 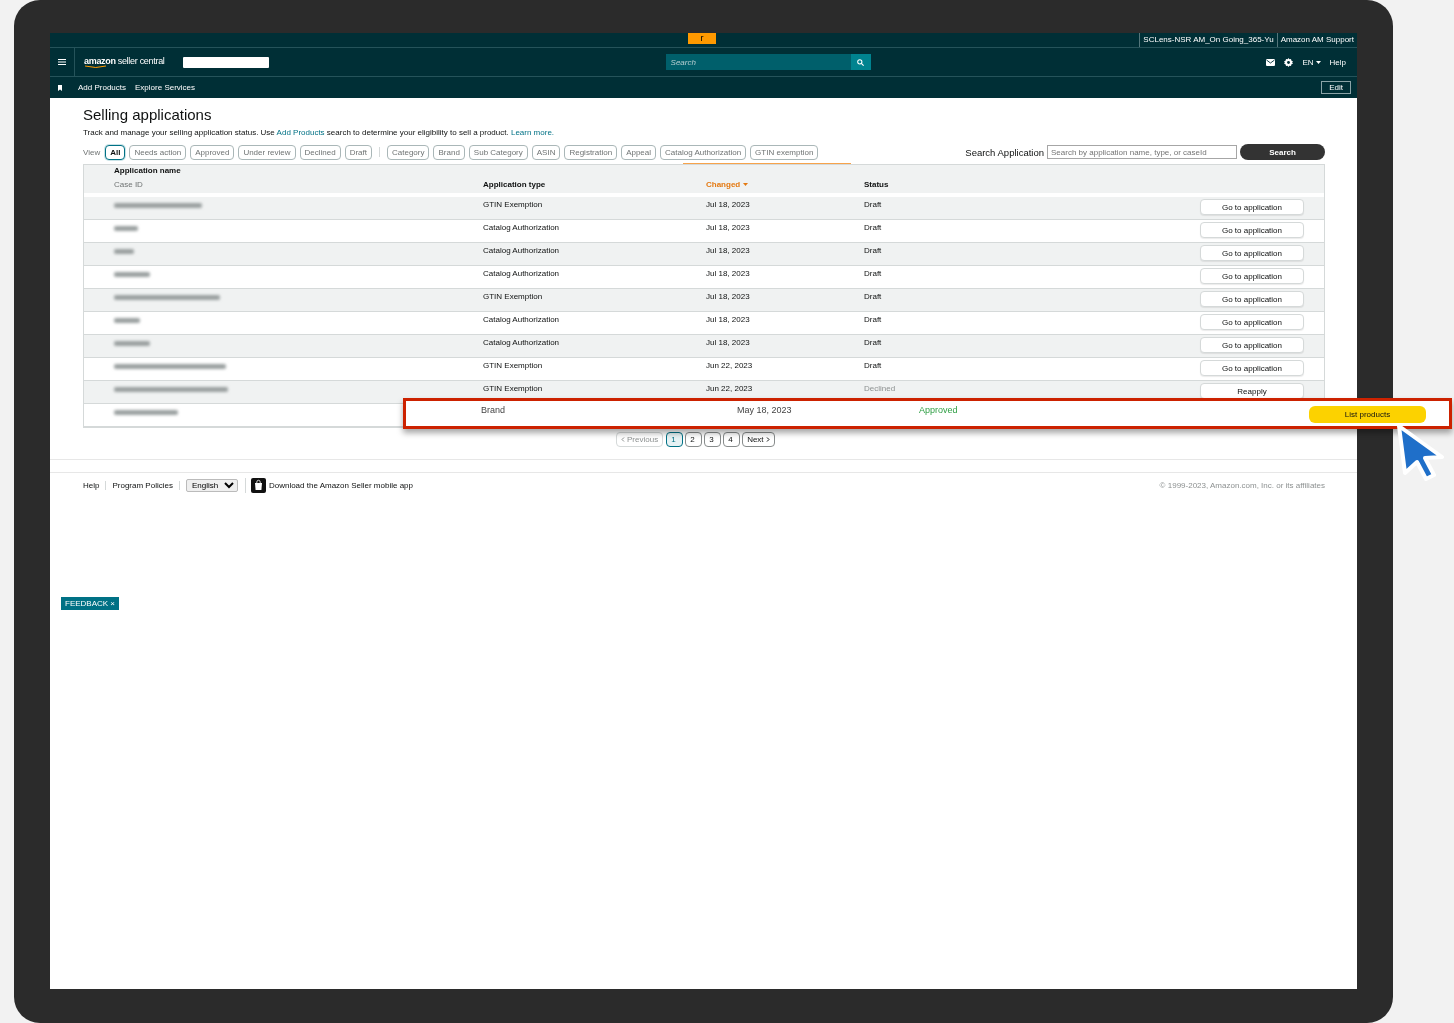 I want to click on search-button, so click(x=860, y=62).